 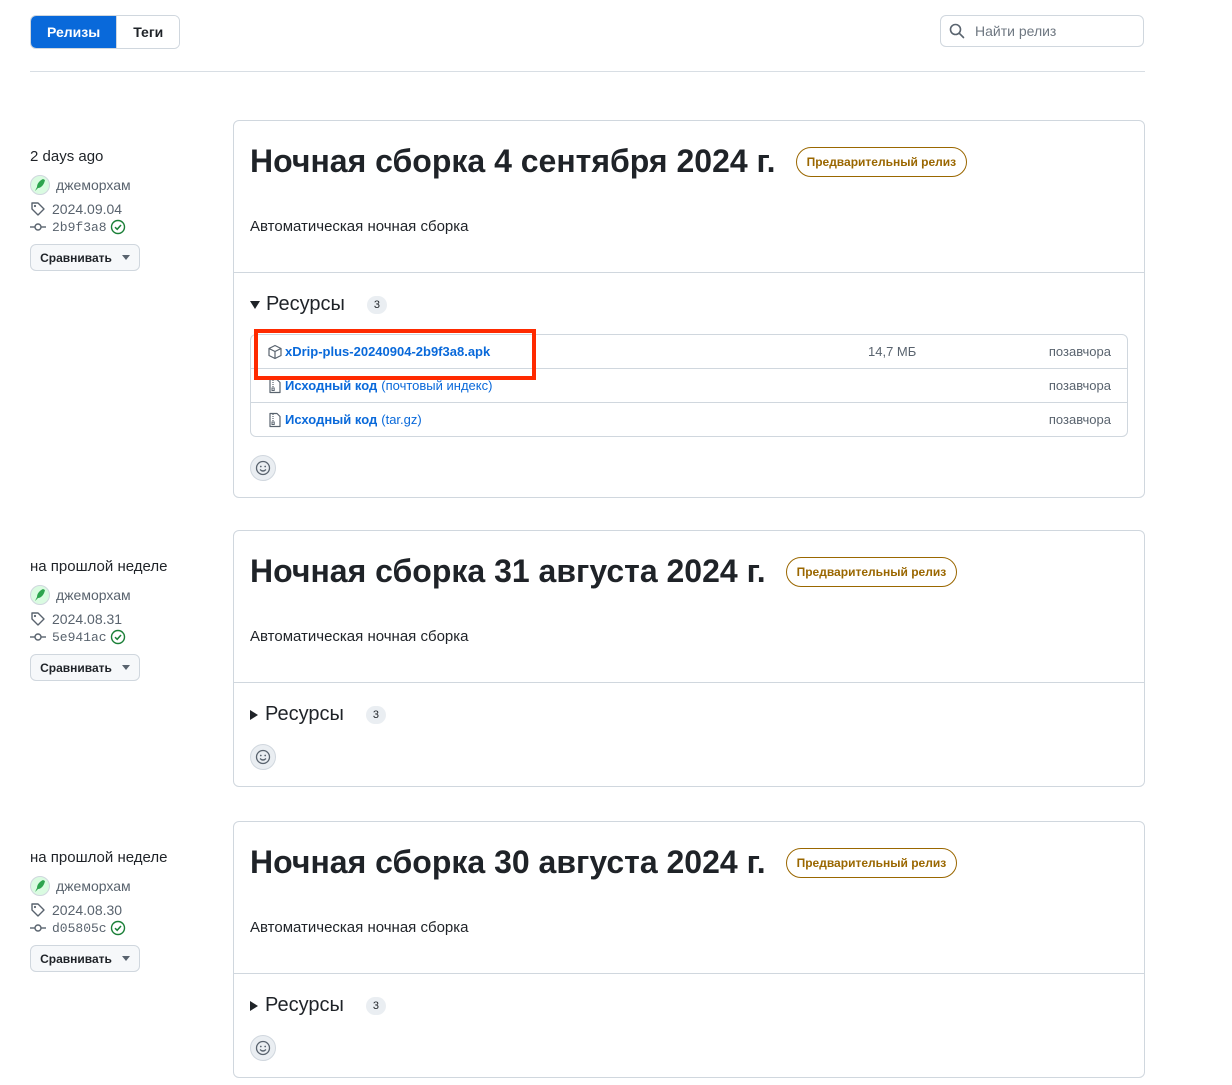 I want to click on asset-subtitle: (tar.gz), so click(x=401, y=419).